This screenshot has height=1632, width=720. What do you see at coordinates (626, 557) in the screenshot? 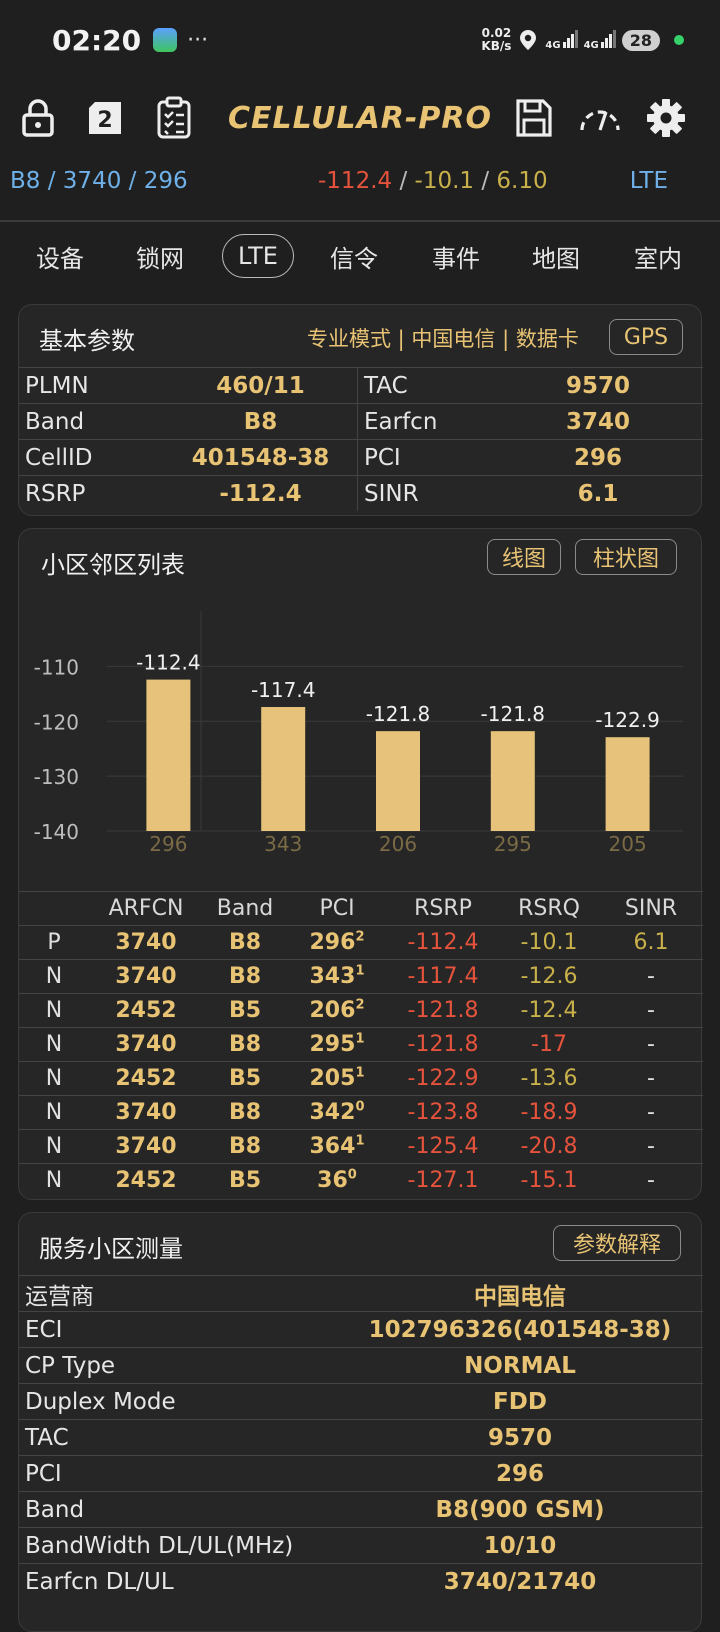
I see `bar-chart-button: 柱状图` at bounding box center [626, 557].